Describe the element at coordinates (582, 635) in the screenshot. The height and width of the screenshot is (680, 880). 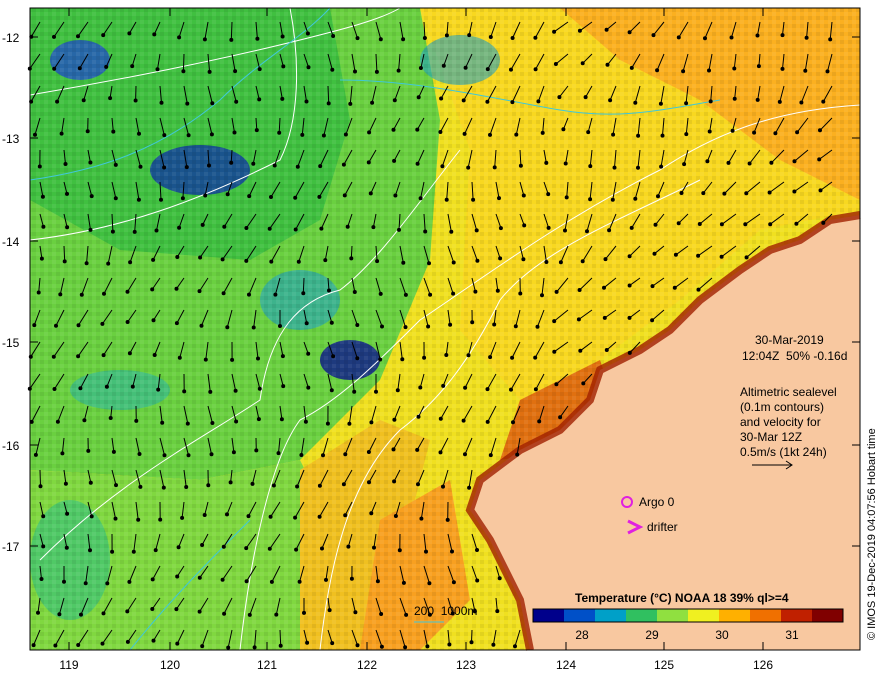
I see `colorbar-tick: 28` at that location.